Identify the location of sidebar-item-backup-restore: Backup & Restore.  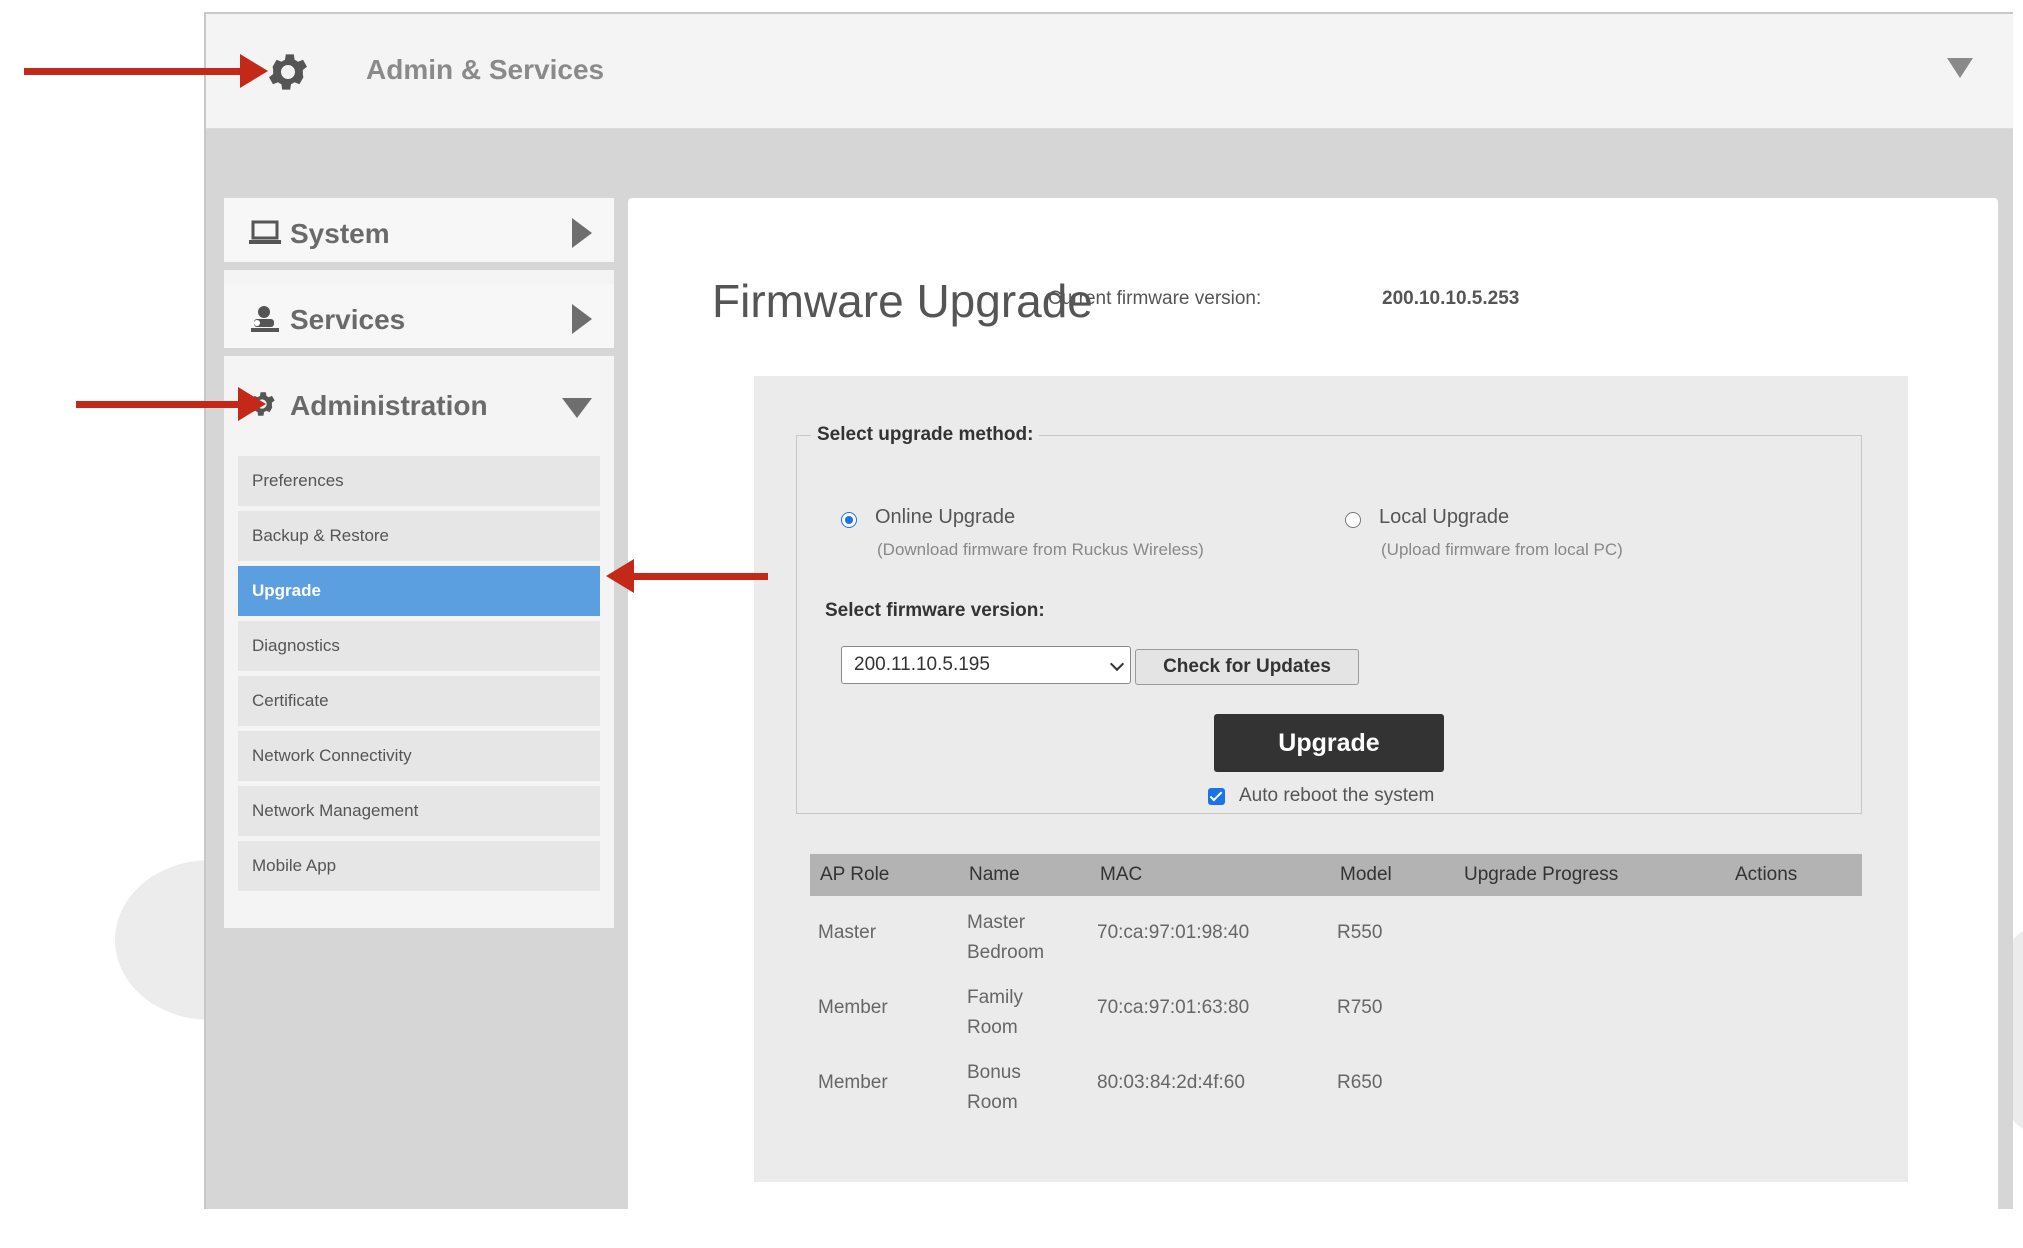
(419, 536).